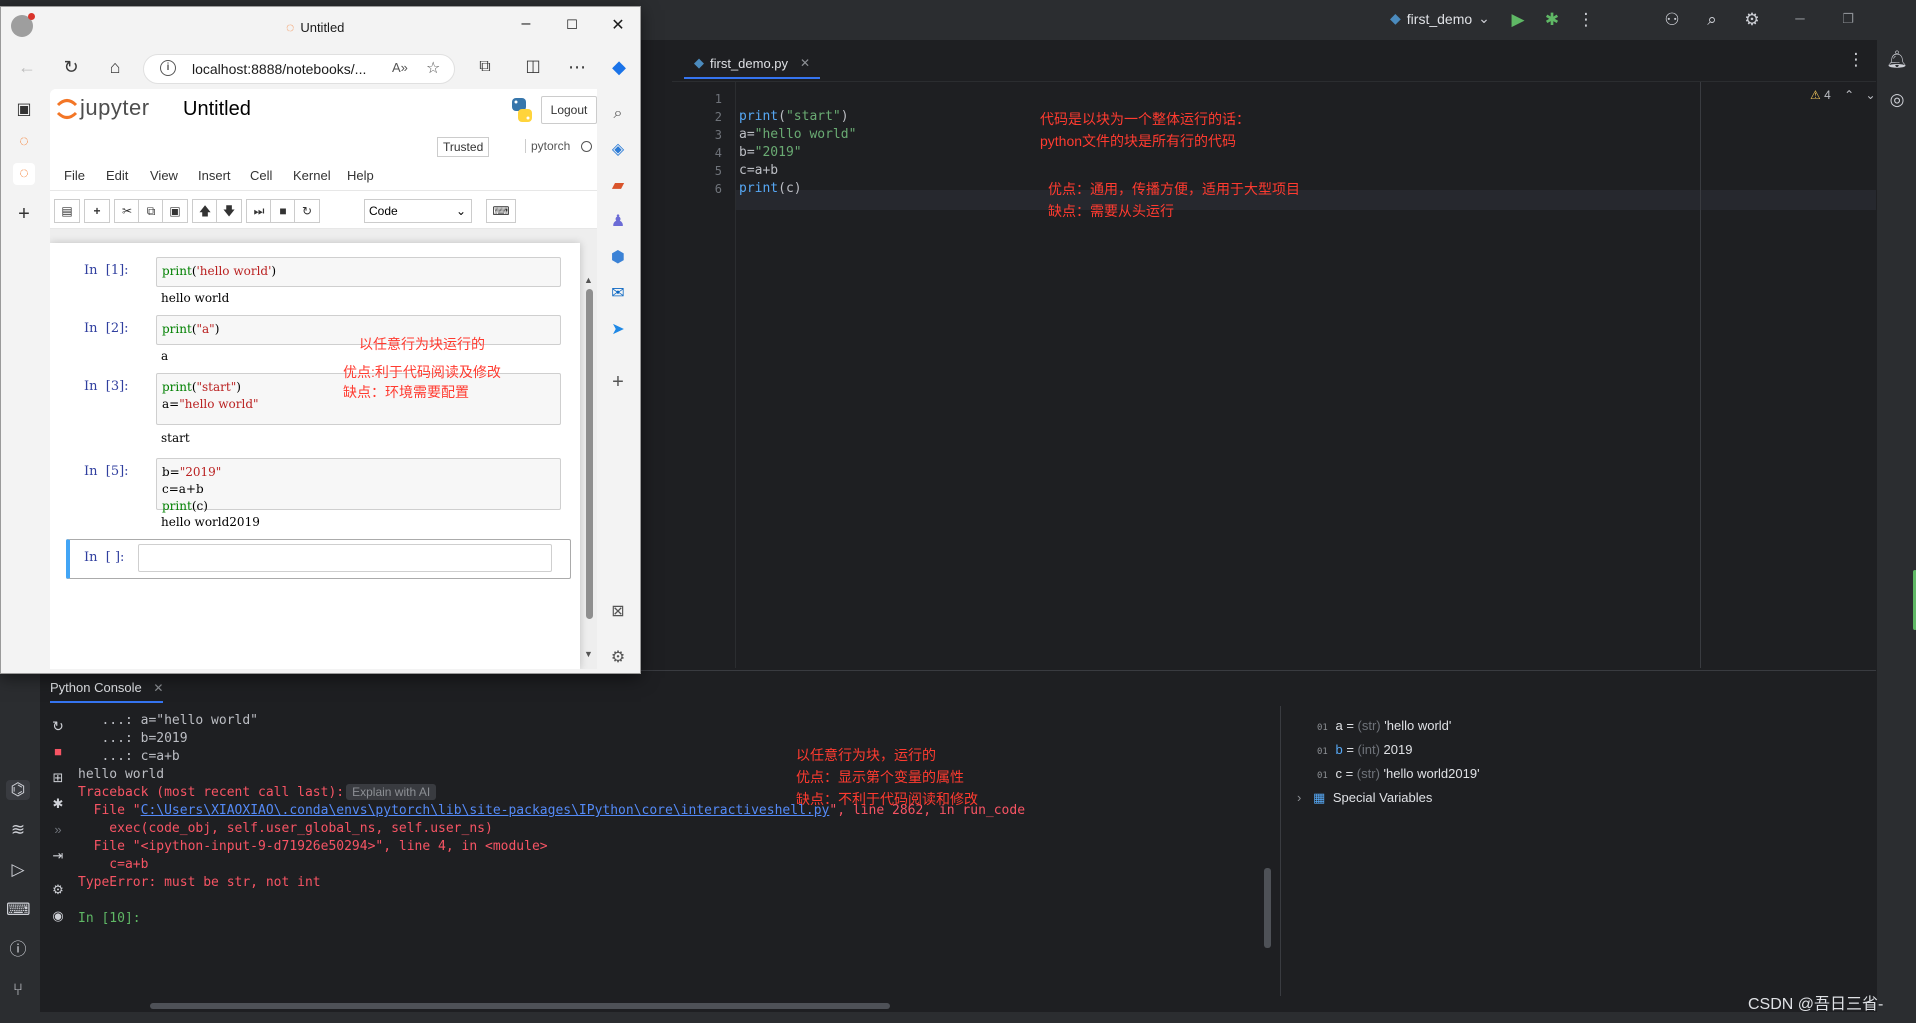  Describe the element at coordinates (67, 211) in the screenshot. I see `save-icon: ▤` at that location.